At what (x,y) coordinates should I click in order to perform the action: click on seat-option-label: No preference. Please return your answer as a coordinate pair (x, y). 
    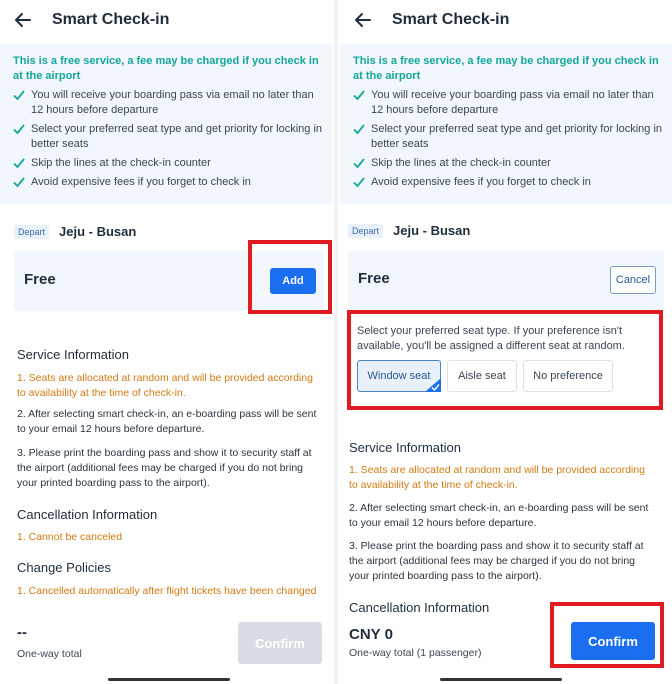
    Looking at the image, I should click on (568, 376).